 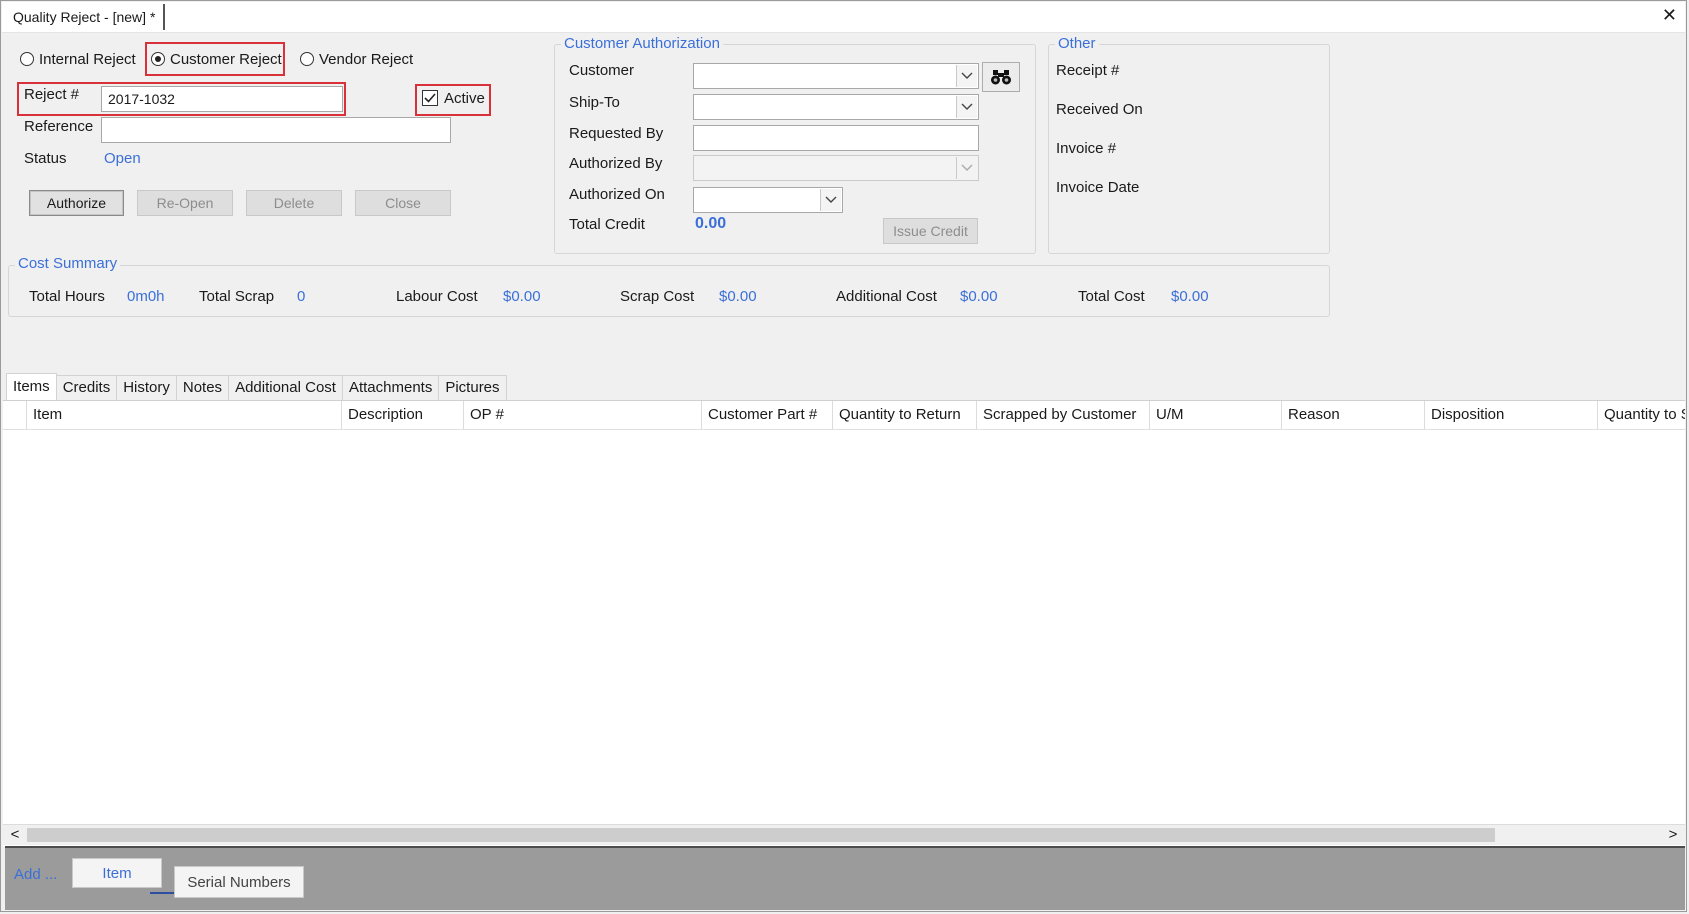 I want to click on reference-field, so click(x=276, y=130).